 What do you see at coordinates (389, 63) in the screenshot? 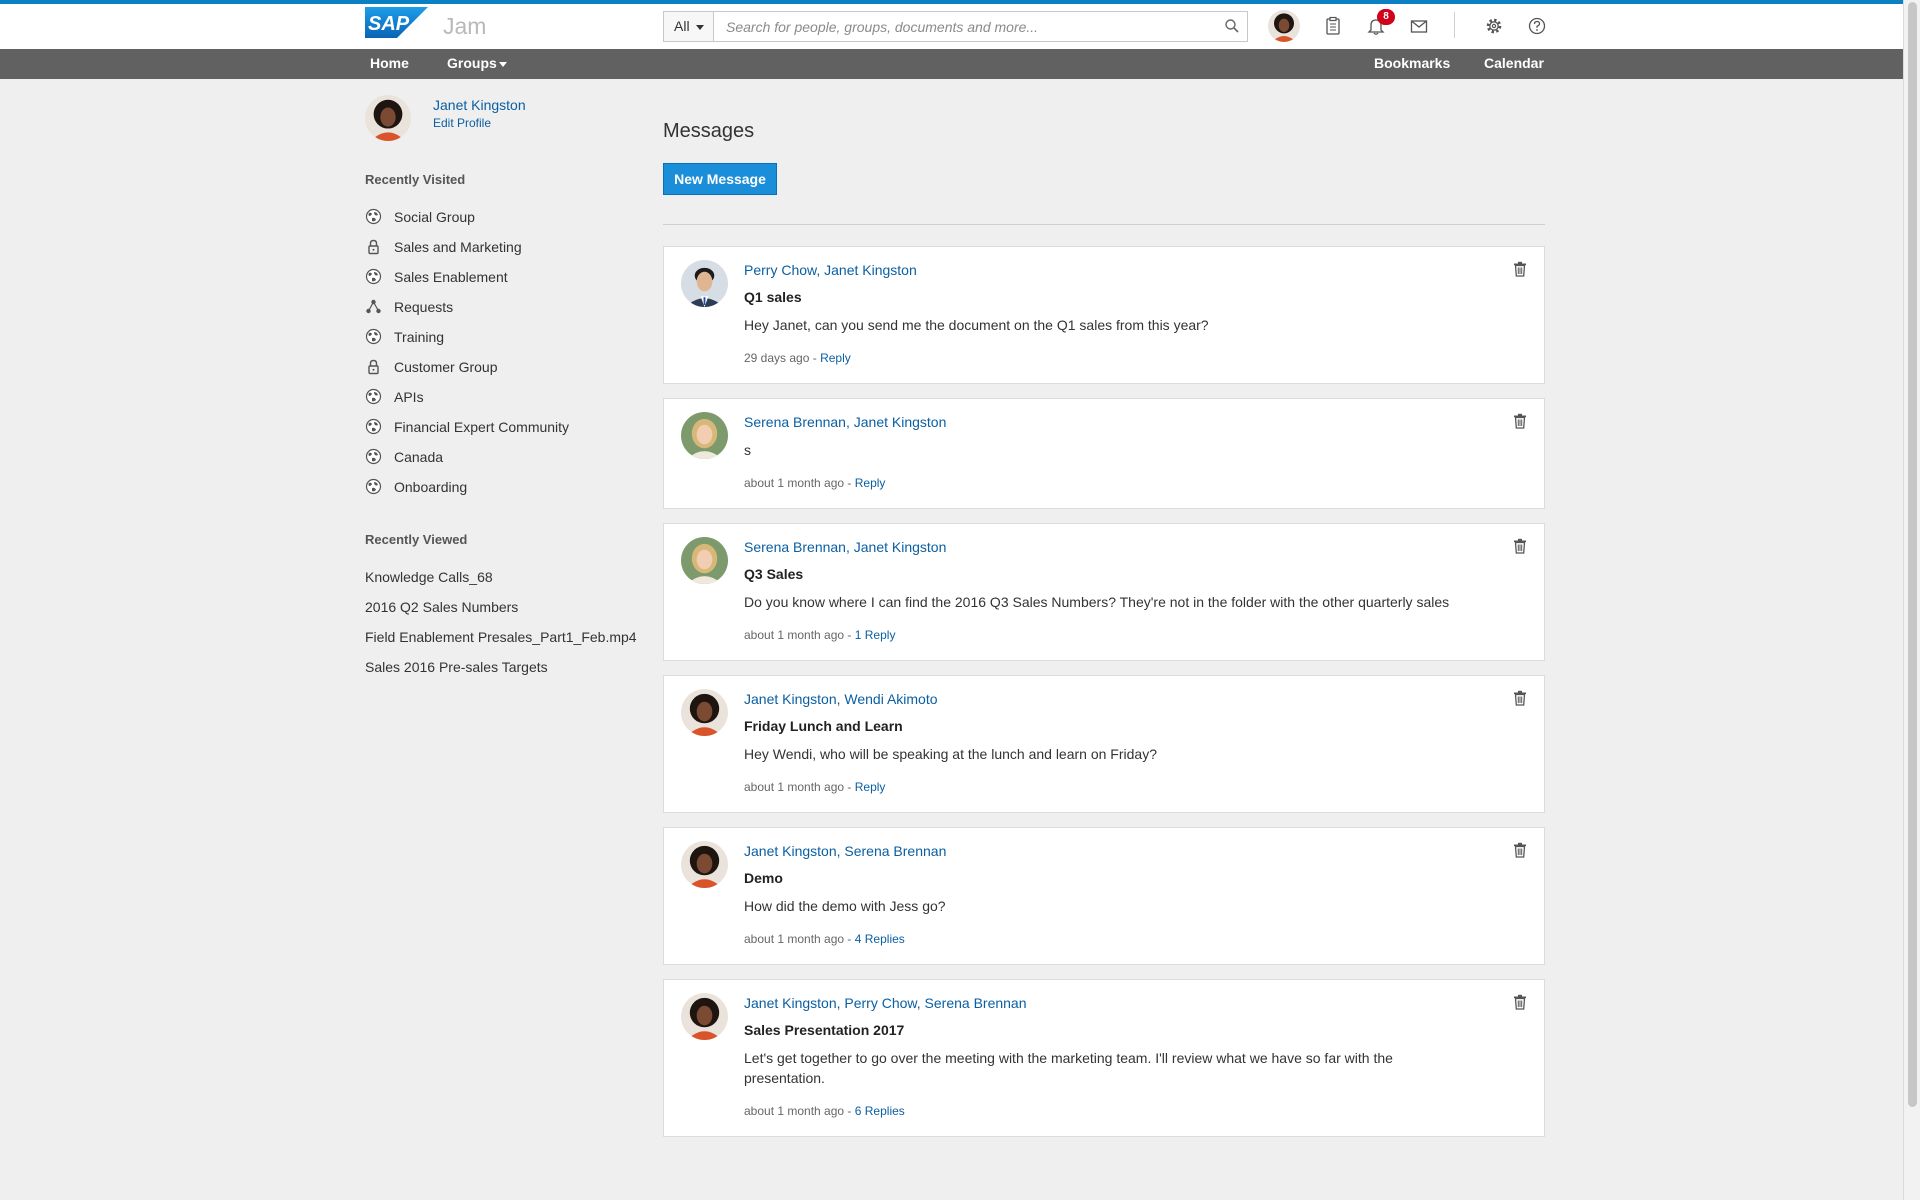
I see `nav-home: Home` at bounding box center [389, 63].